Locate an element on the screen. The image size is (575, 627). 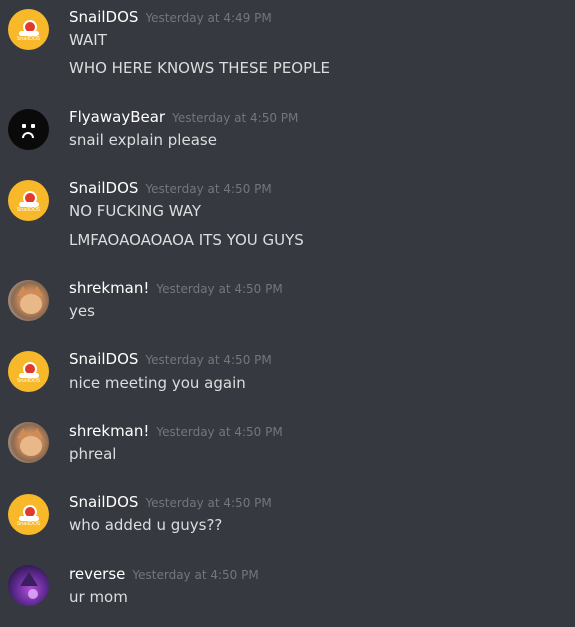
message-text: phreal is located at coordinates (93, 454).